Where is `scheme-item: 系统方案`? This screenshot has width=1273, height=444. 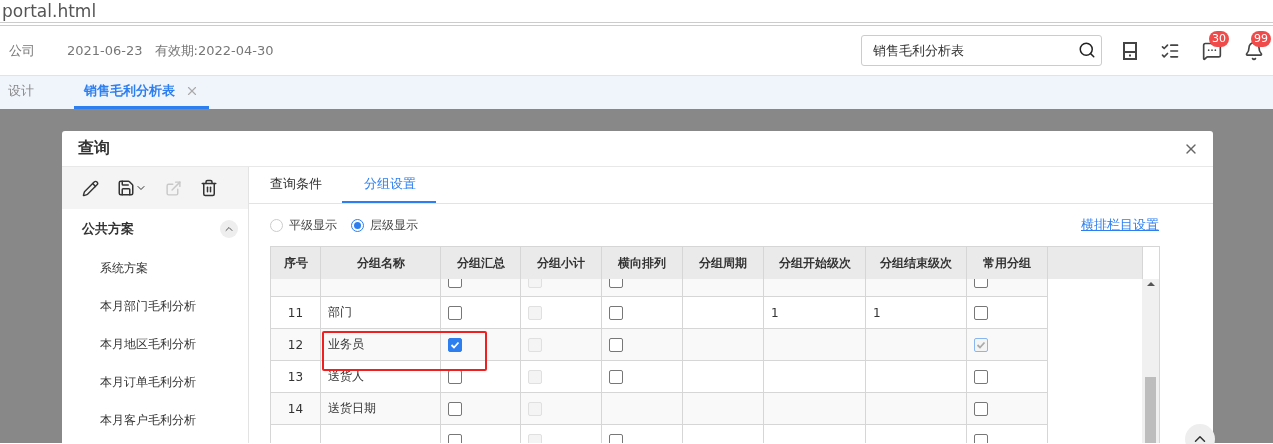
scheme-item: 系统方案 is located at coordinates (155, 268).